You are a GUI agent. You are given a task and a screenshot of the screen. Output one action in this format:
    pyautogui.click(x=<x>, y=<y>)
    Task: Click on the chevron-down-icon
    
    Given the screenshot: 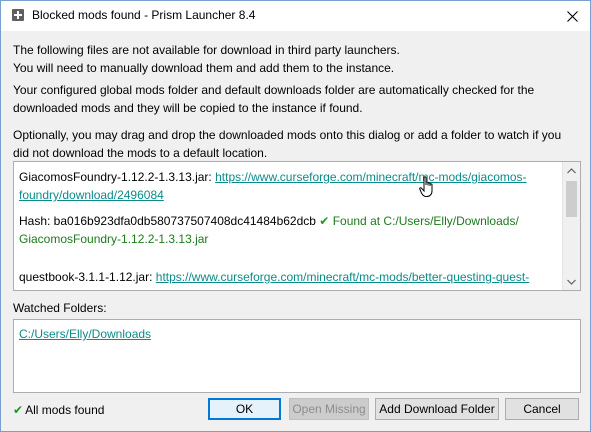 What is the action you would take?
    pyautogui.click(x=571, y=282)
    